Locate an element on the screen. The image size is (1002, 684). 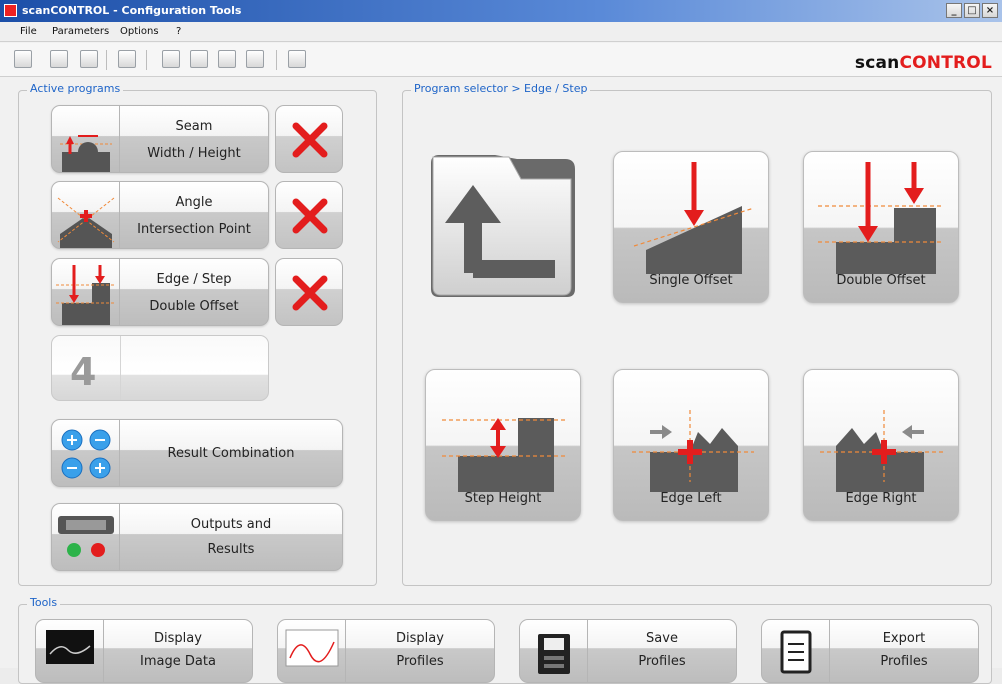
tile-double-offset-label: Double Offset is located at coordinates (881, 280).